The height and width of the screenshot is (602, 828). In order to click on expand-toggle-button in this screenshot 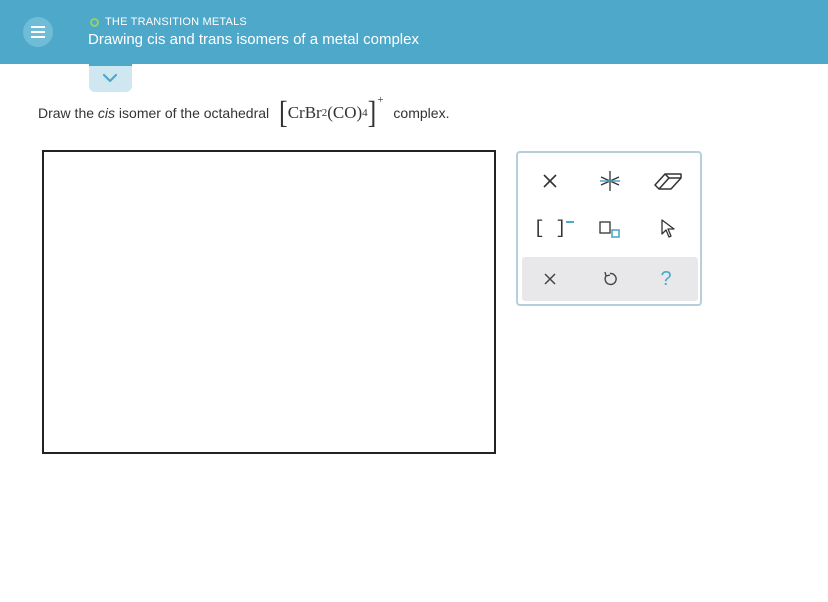, I will do `click(110, 78)`.